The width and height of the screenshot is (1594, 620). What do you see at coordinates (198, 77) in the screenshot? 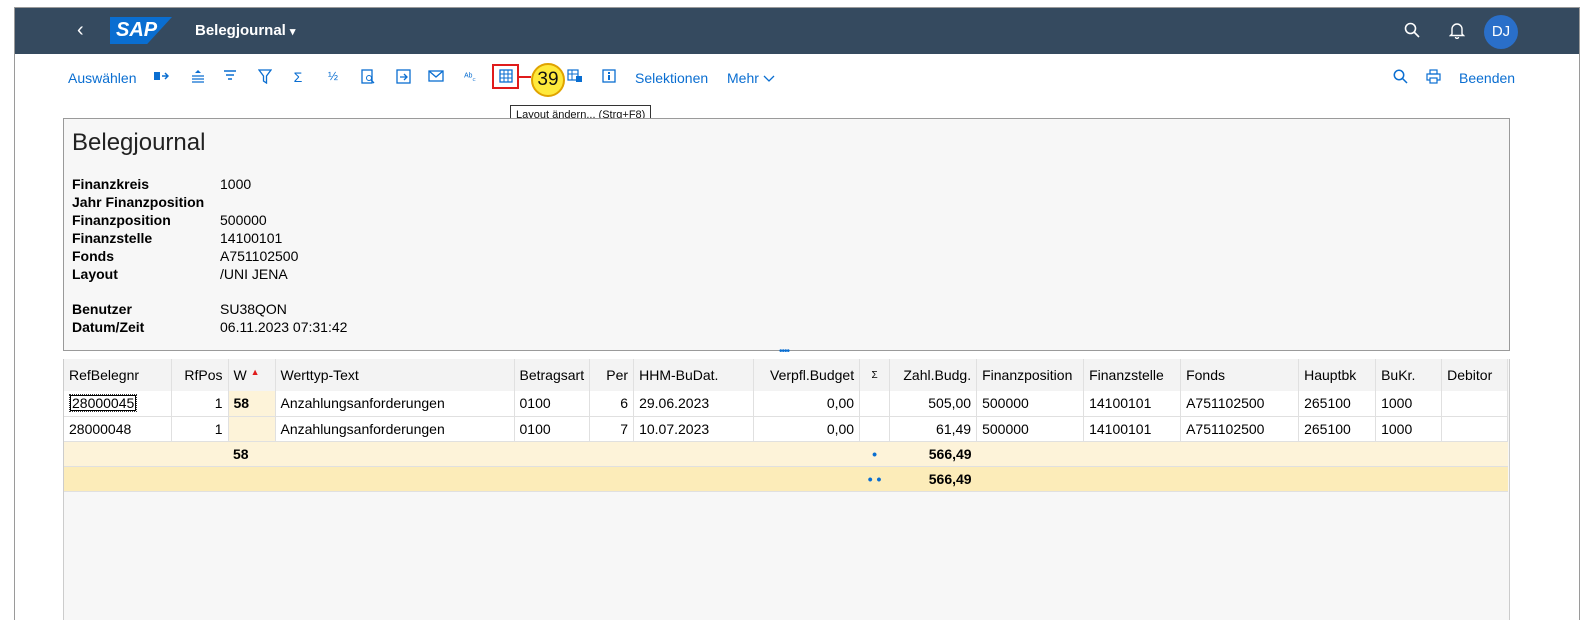
I see `sort-ascending-icon` at bounding box center [198, 77].